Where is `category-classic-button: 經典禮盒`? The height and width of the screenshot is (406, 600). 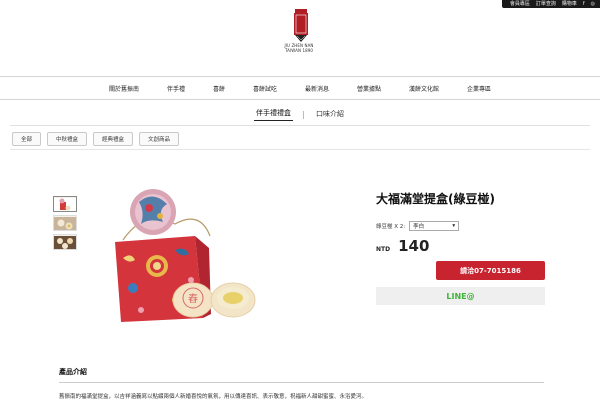 category-classic-button: 經典禮盒 is located at coordinates (113, 139).